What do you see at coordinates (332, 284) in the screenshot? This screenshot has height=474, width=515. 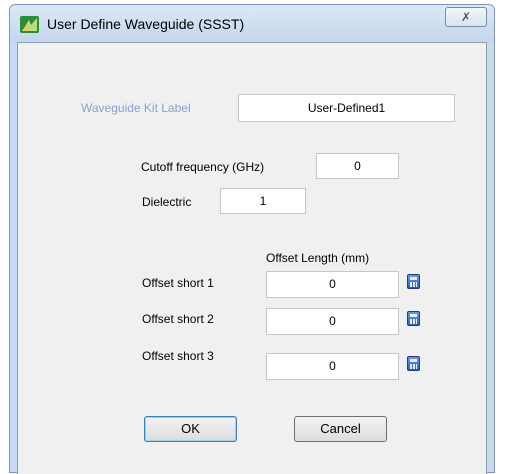 I see `offset-short-1-field: 0` at bounding box center [332, 284].